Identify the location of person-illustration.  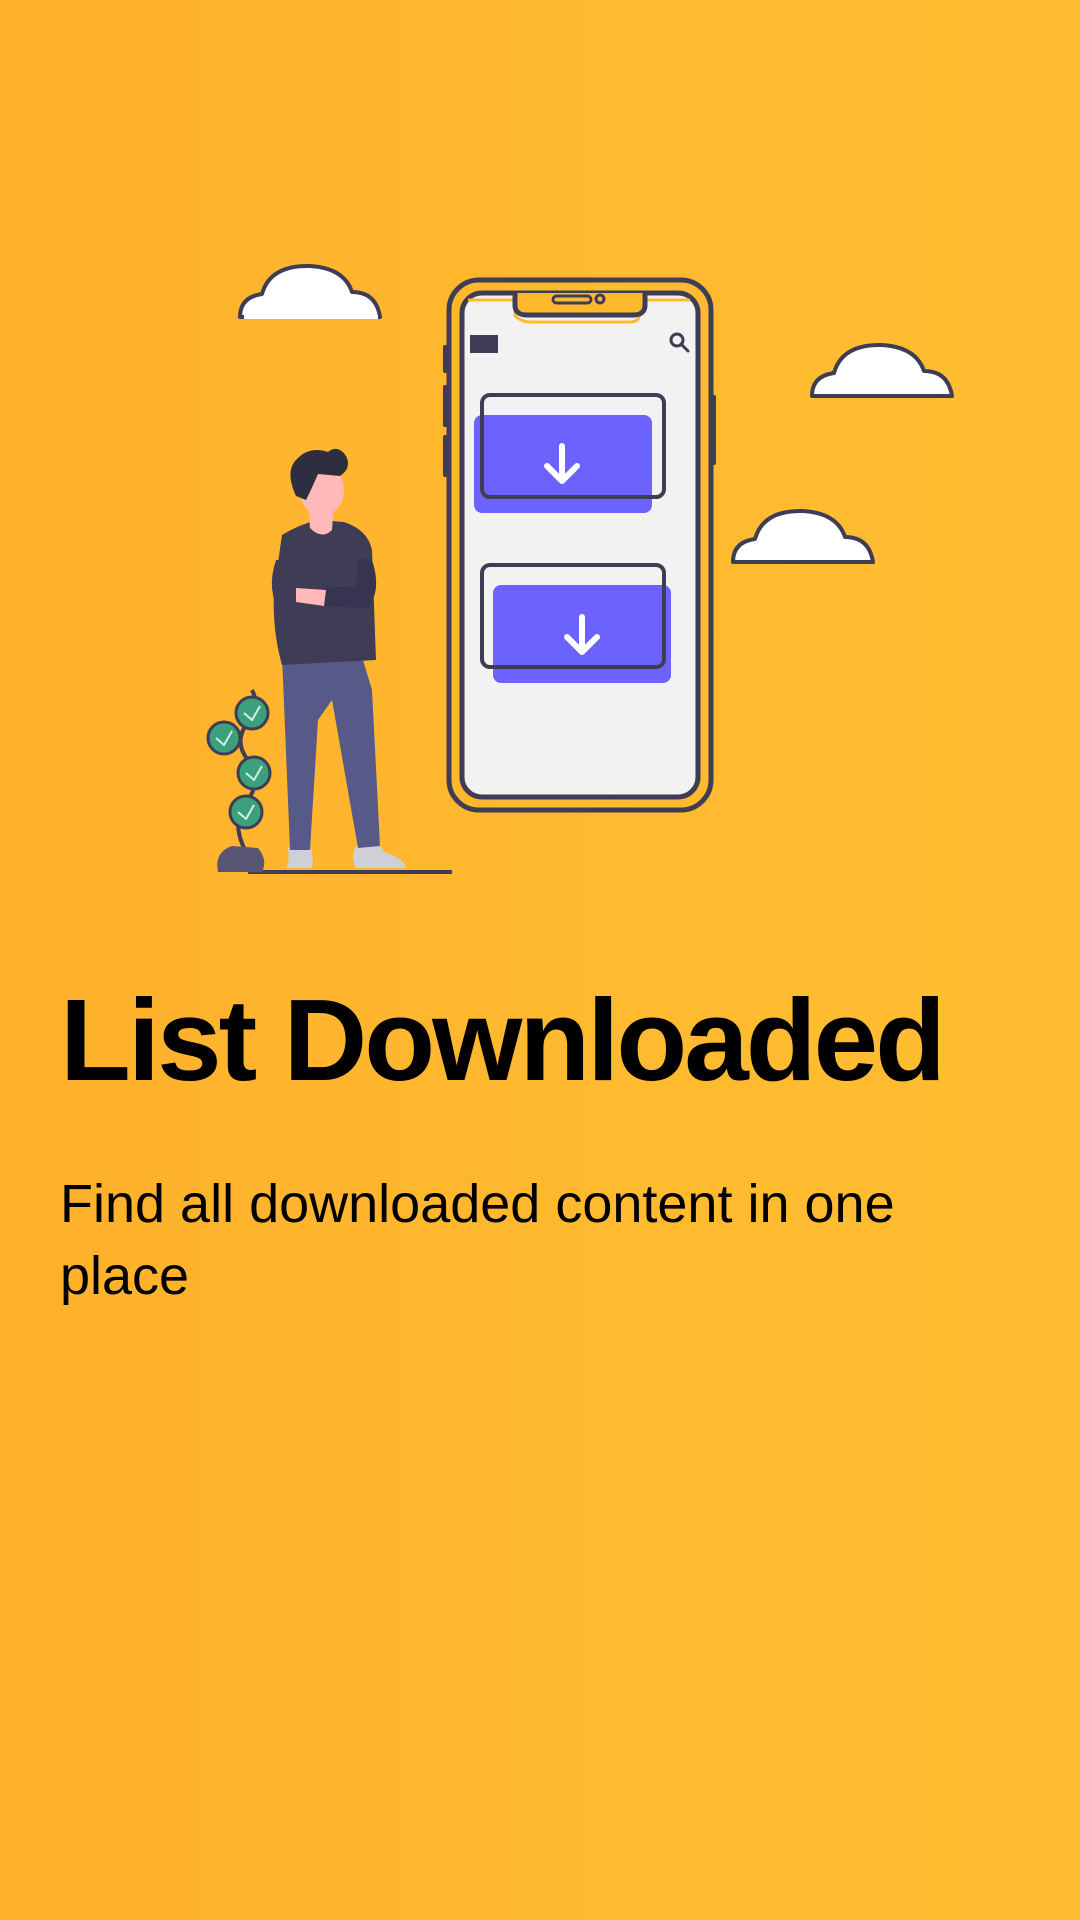
(338, 658).